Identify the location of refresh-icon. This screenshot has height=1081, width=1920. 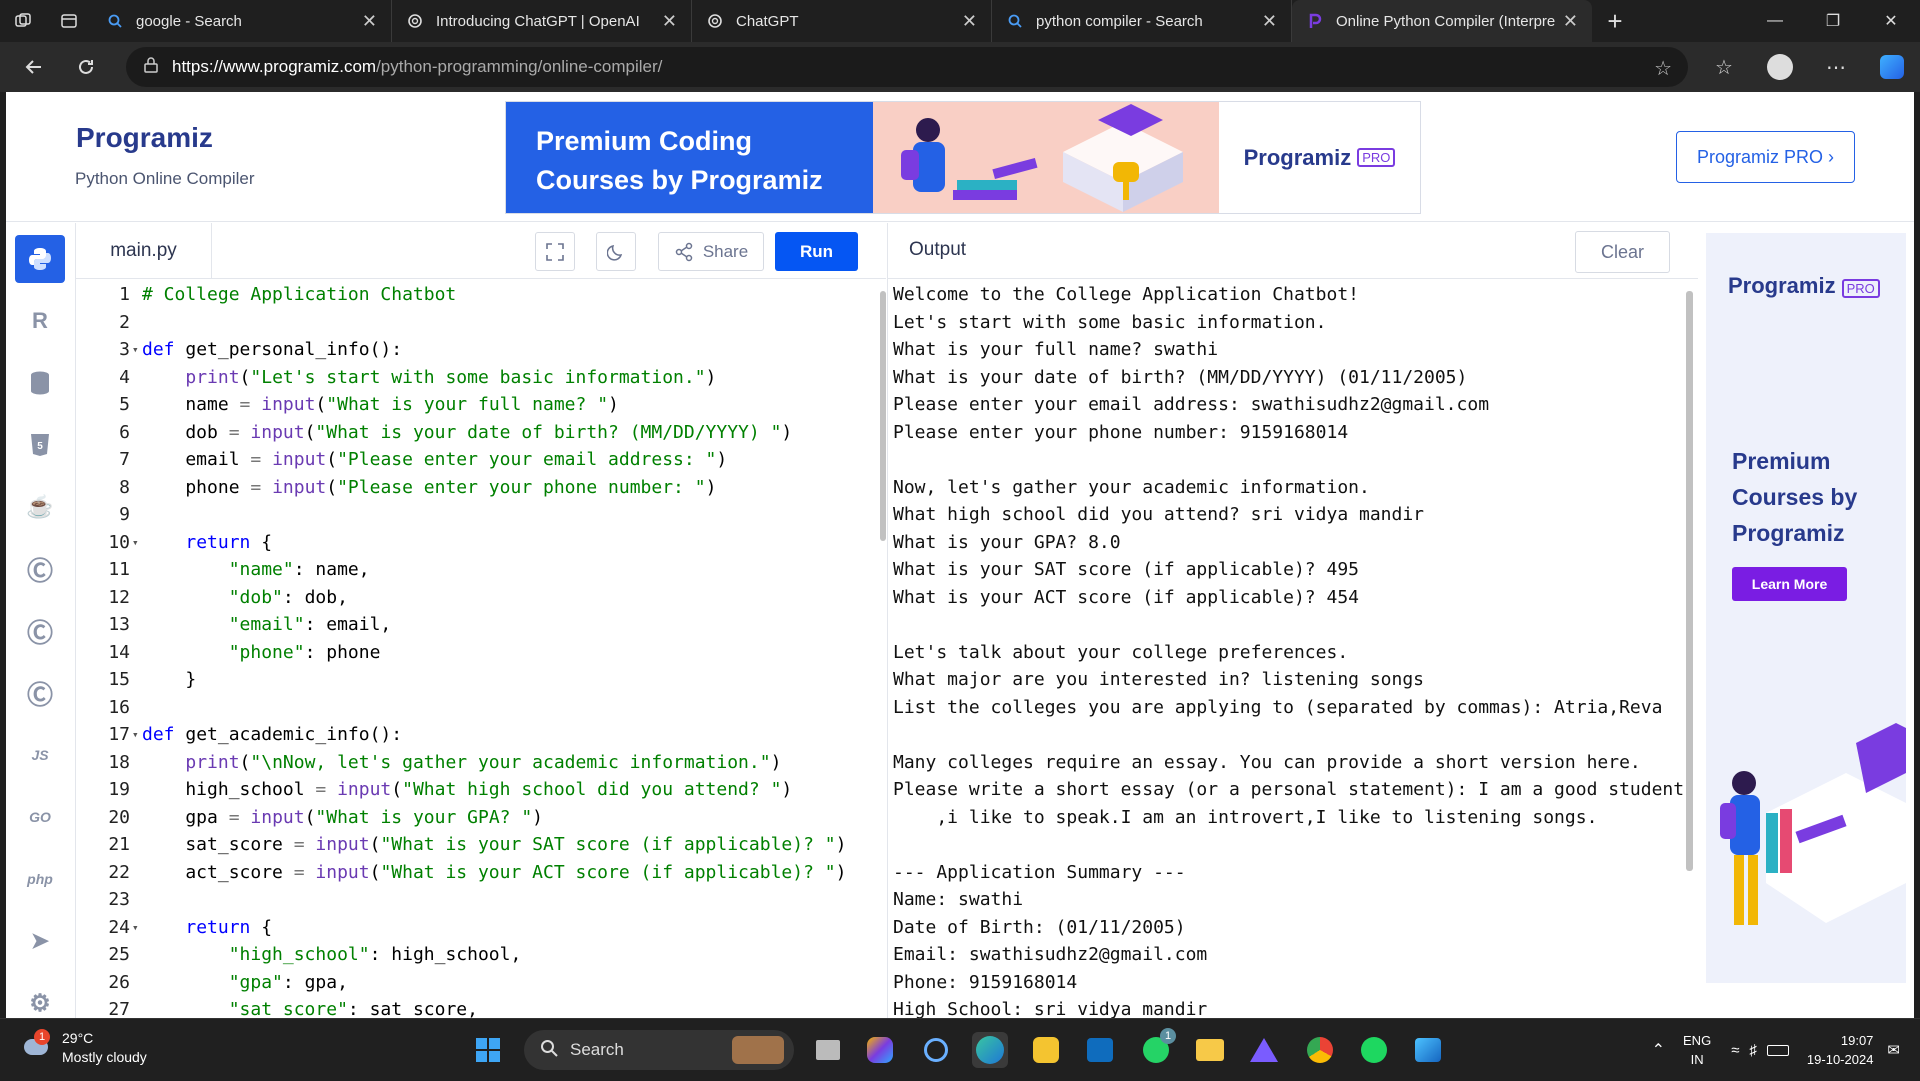
(86, 67).